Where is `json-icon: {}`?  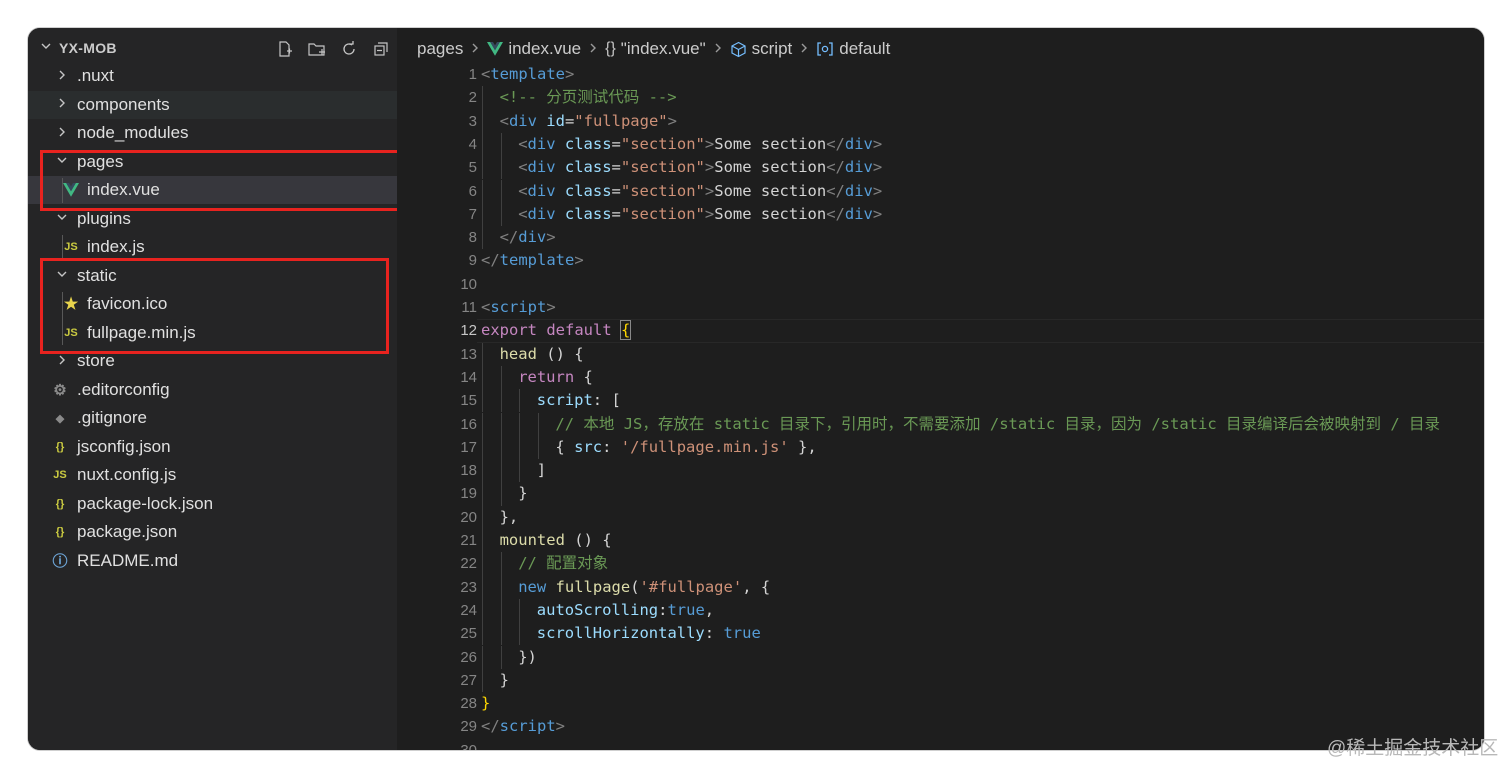
json-icon: {} is located at coordinates (60, 532).